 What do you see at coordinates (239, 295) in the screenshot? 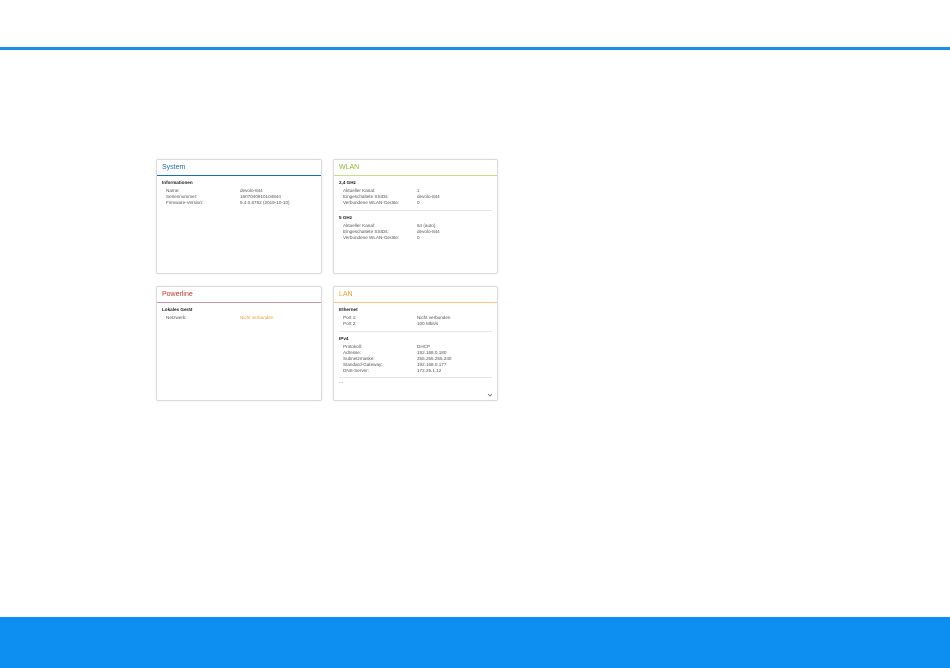
I see `powerline-card-header: Powerline` at bounding box center [239, 295].